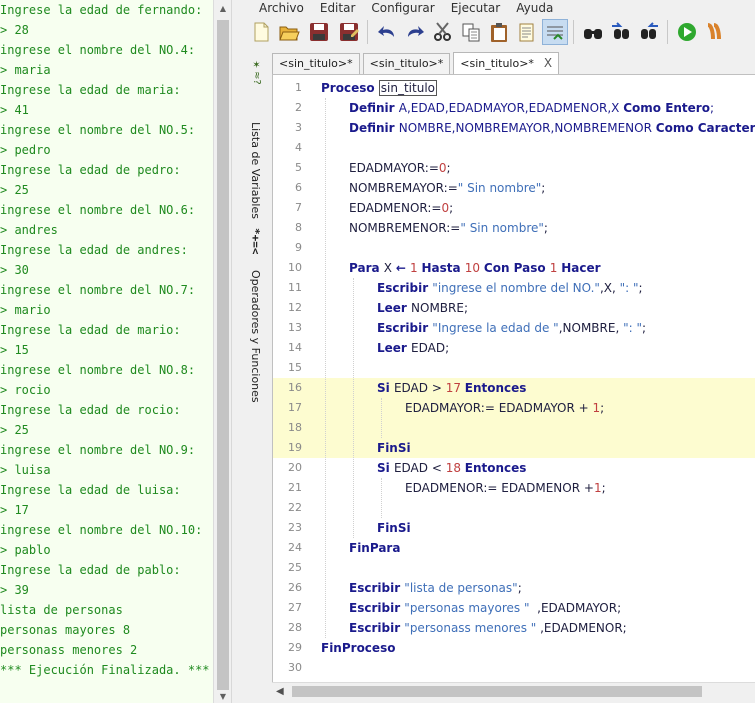 The image size is (755, 703). What do you see at coordinates (105, 670) in the screenshot?
I see `console-line: *** Ejecución Finalizada. ***` at bounding box center [105, 670].